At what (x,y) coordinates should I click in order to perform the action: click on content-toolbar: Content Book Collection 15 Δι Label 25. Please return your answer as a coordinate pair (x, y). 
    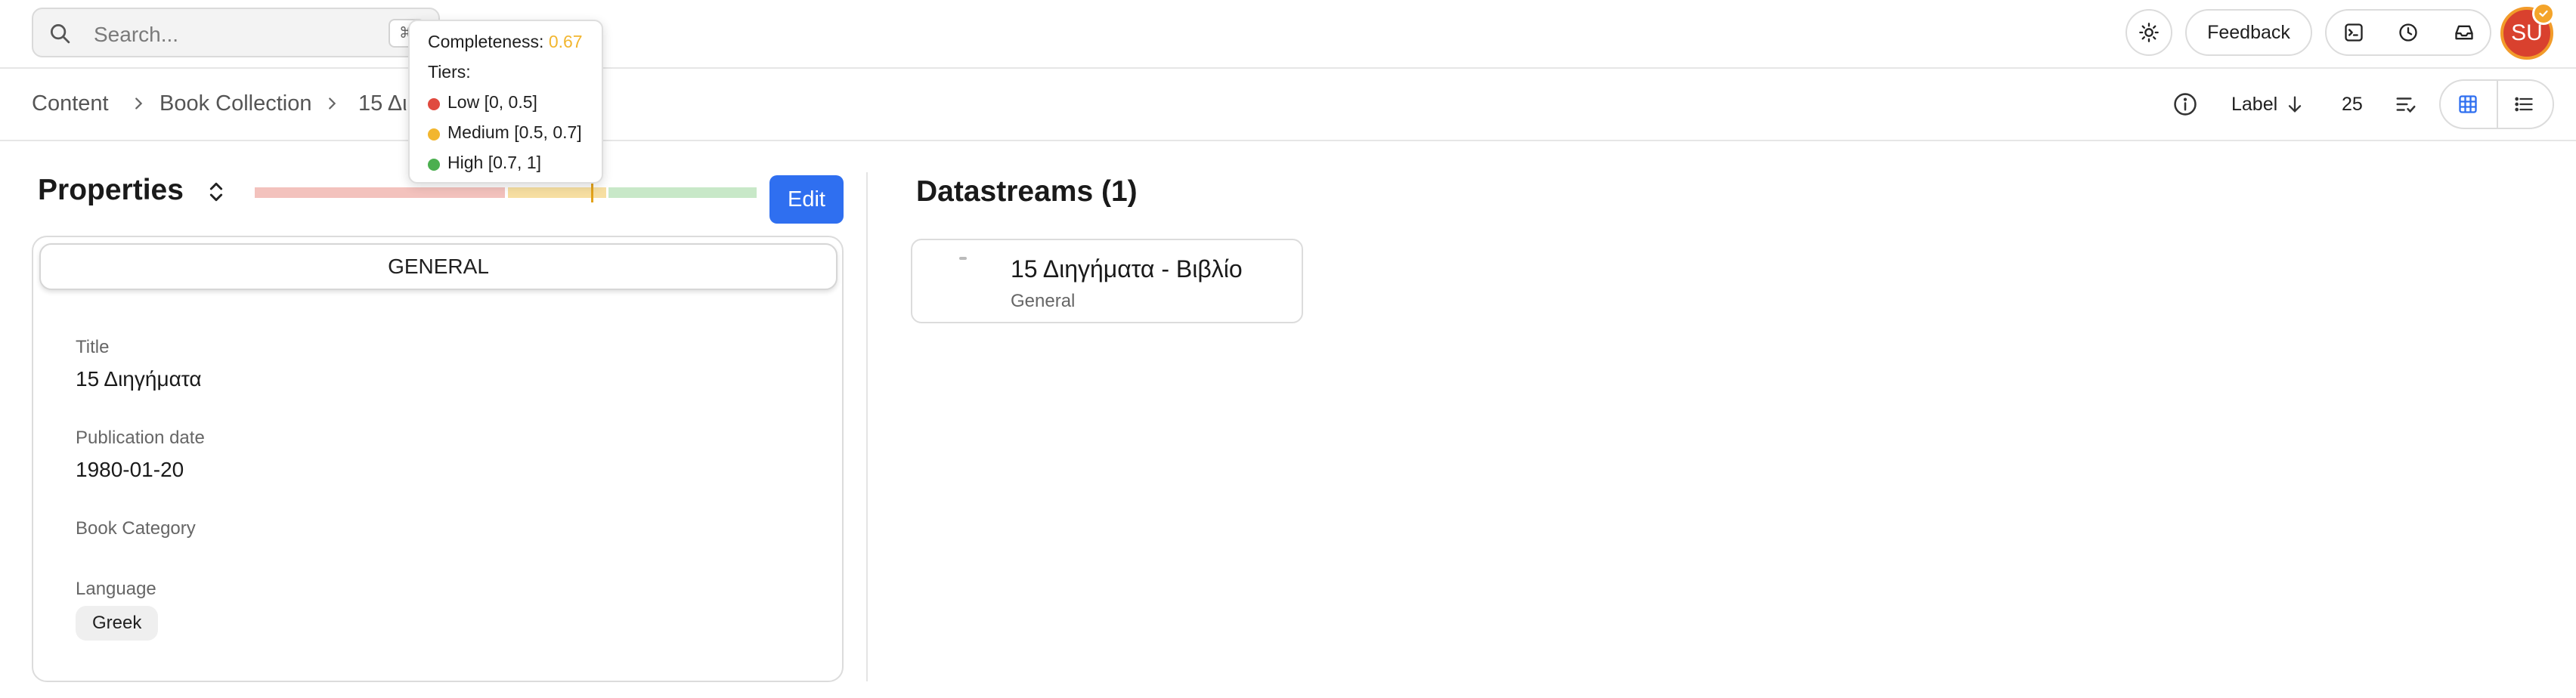
    Looking at the image, I should click on (1288, 105).